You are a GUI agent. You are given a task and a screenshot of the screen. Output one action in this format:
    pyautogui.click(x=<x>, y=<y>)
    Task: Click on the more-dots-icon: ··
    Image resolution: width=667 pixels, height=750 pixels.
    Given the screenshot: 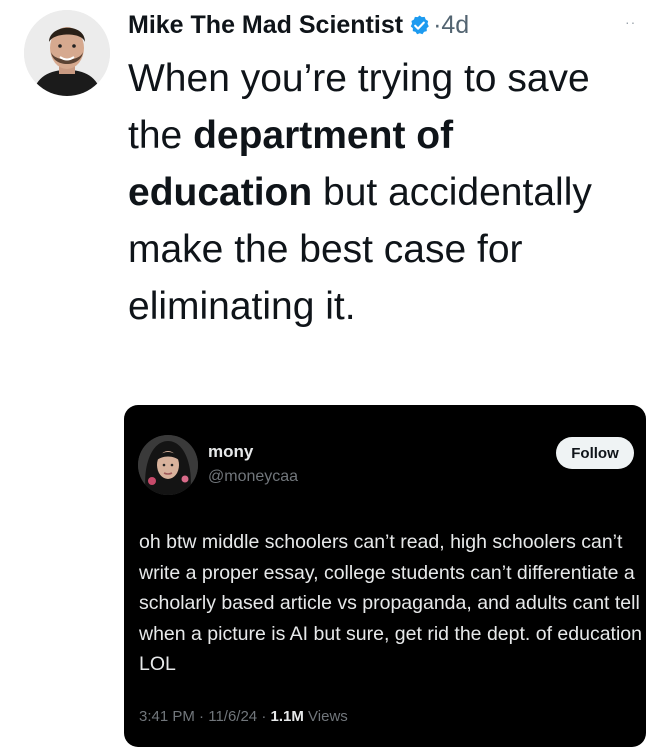 What is the action you would take?
    pyautogui.click(x=630, y=22)
    